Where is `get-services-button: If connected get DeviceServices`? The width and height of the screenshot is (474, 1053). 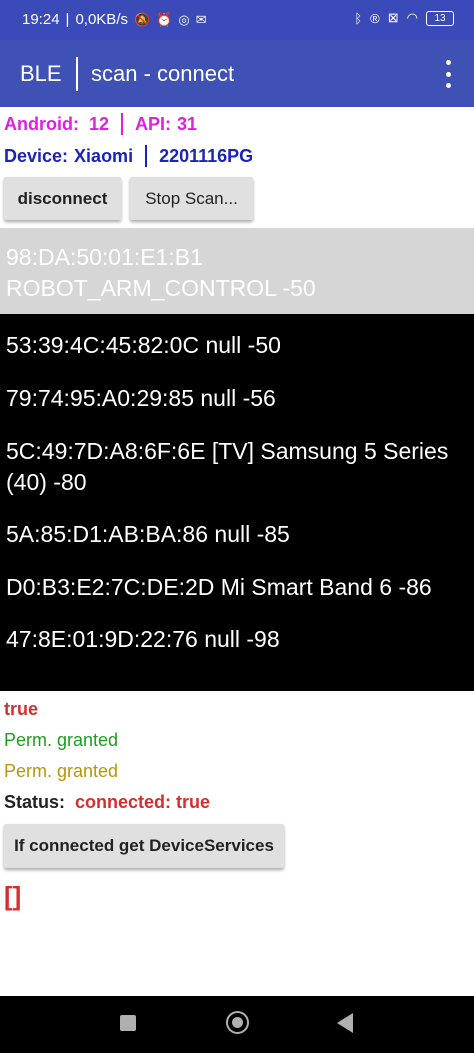 get-services-button: If connected get DeviceServices is located at coordinates (144, 846).